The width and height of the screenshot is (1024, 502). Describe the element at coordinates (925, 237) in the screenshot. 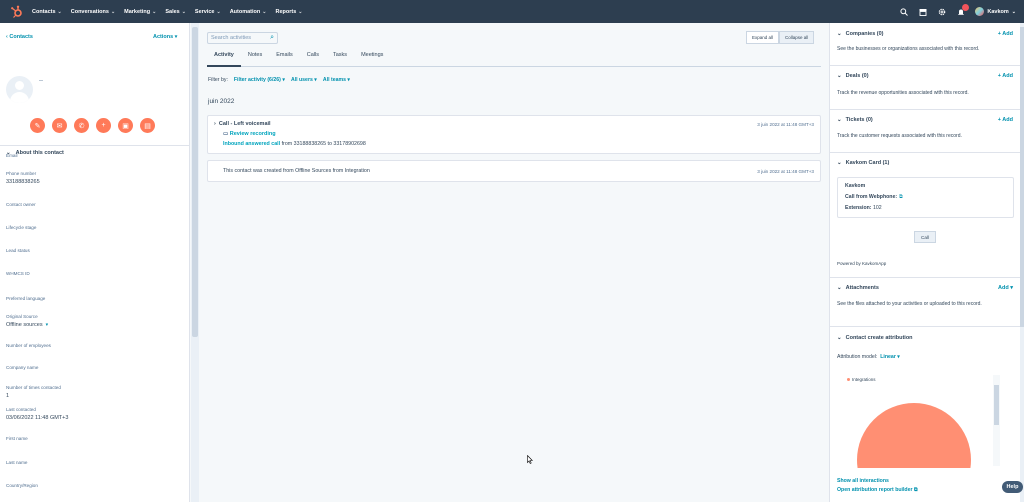

I see `kavkom-call-button: Call` at that location.